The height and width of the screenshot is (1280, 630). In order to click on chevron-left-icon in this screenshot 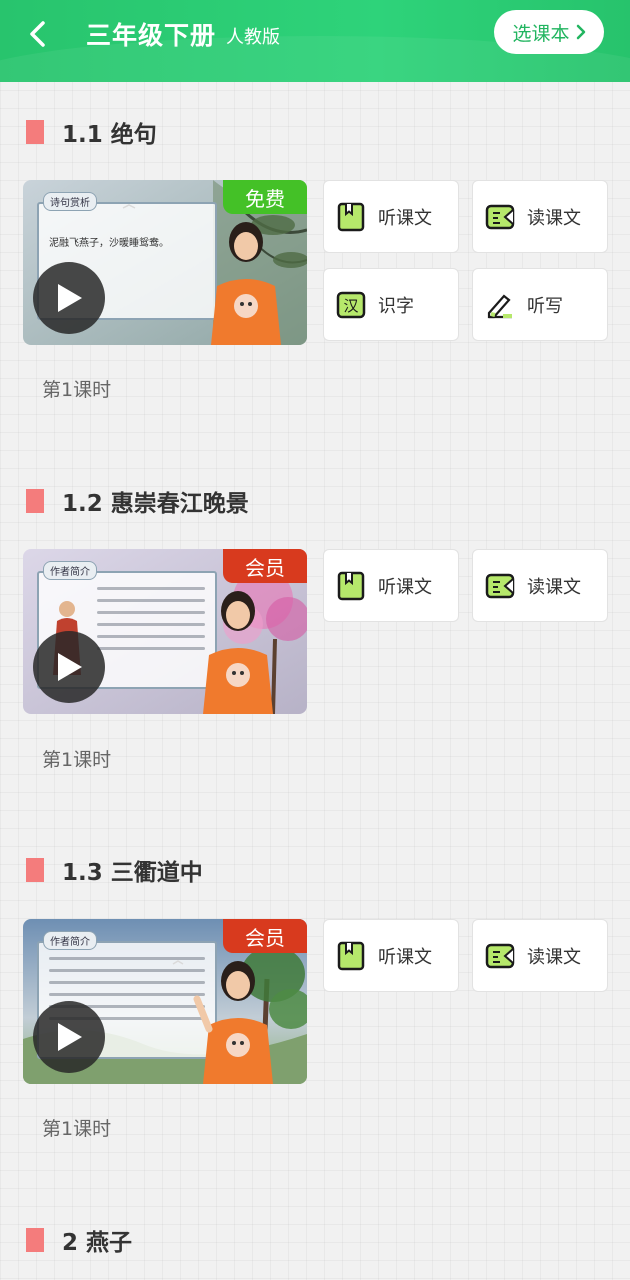, I will do `click(37, 34)`.